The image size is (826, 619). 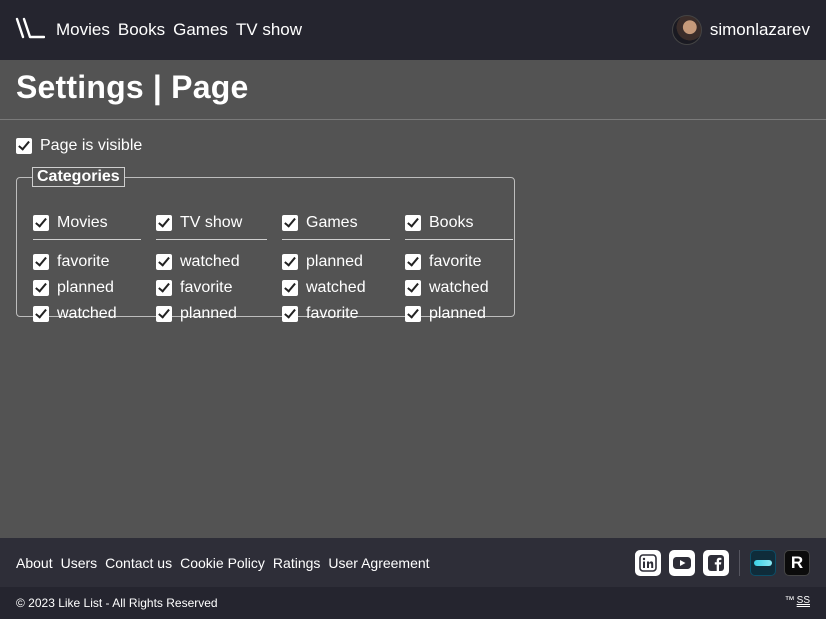 I want to click on footer-link-users: Users, so click(x=79, y=563).